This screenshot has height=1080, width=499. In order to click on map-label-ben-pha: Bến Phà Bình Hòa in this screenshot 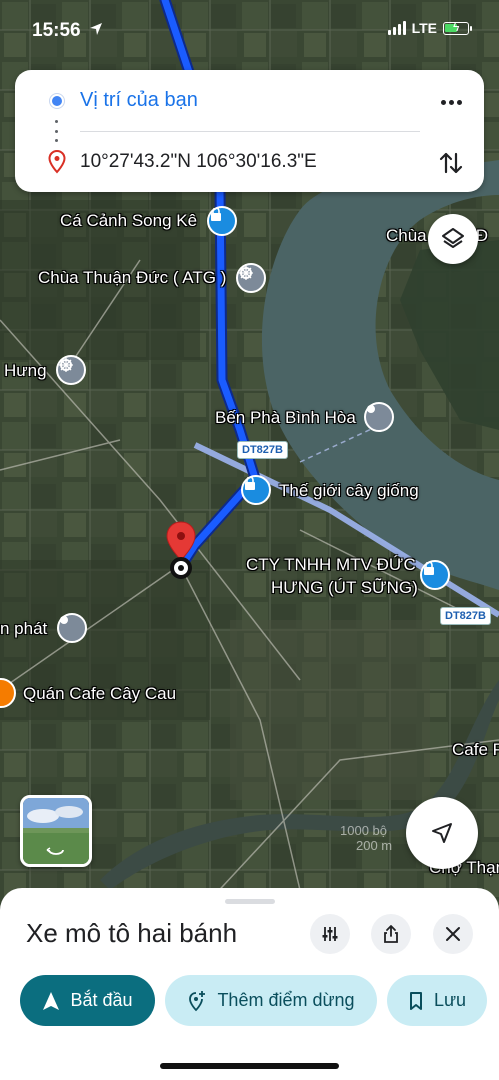, I will do `click(285, 418)`.